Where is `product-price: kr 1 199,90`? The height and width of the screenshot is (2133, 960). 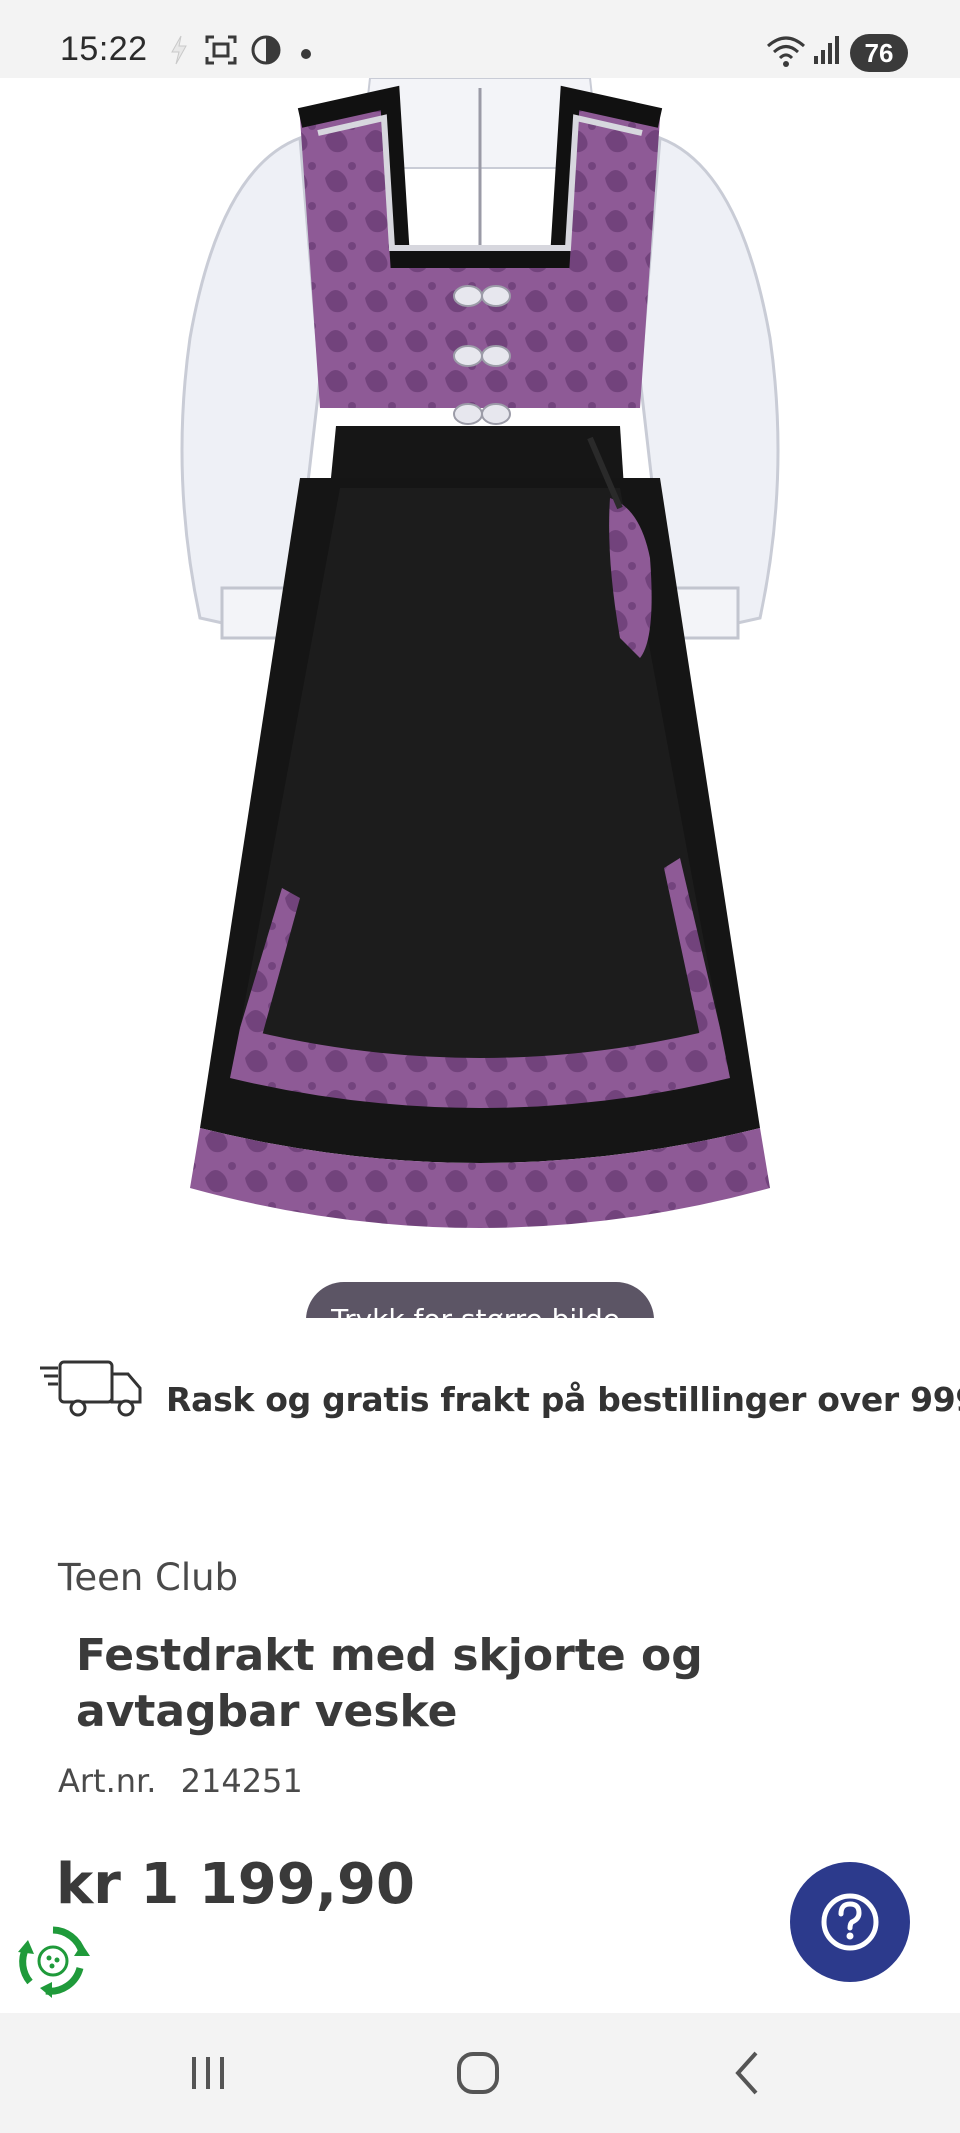 product-price: kr 1 199,90 is located at coordinates (235, 1884).